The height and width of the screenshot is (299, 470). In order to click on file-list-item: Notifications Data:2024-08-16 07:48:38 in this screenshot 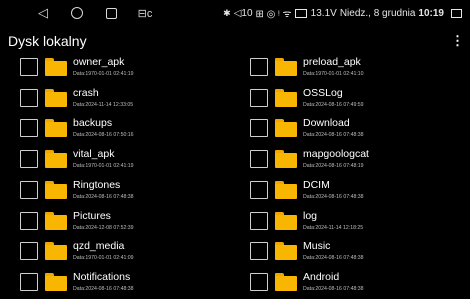, I will do `click(130, 284)`.